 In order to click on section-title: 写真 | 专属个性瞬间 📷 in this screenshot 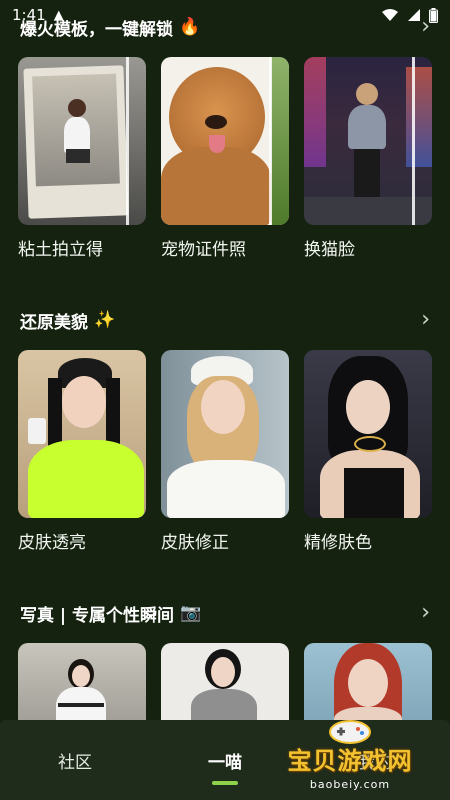, I will do `click(111, 614)`.